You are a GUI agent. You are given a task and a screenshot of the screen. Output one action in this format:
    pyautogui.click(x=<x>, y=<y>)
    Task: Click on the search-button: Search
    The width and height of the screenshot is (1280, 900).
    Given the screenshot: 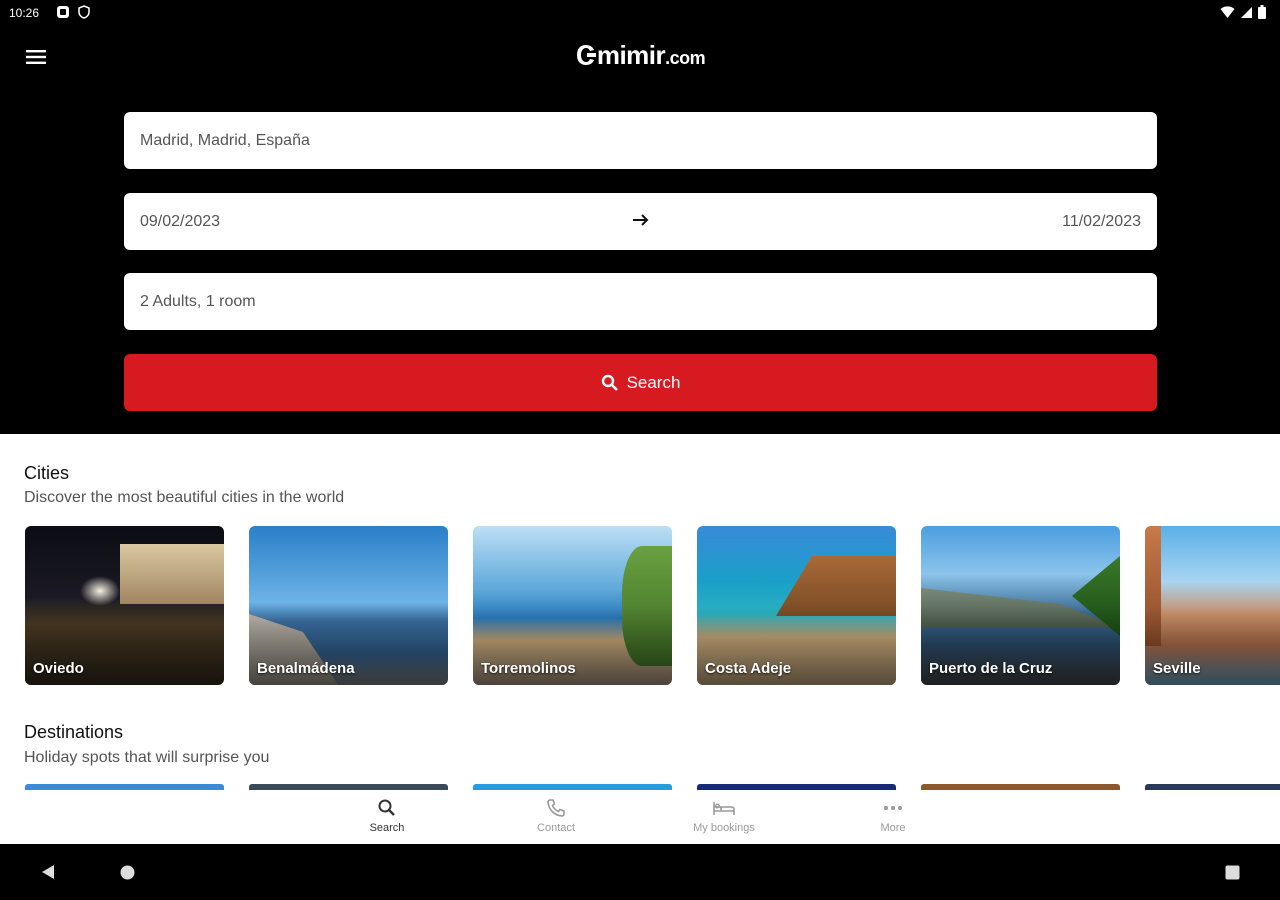 What is the action you would take?
    pyautogui.click(x=640, y=382)
    